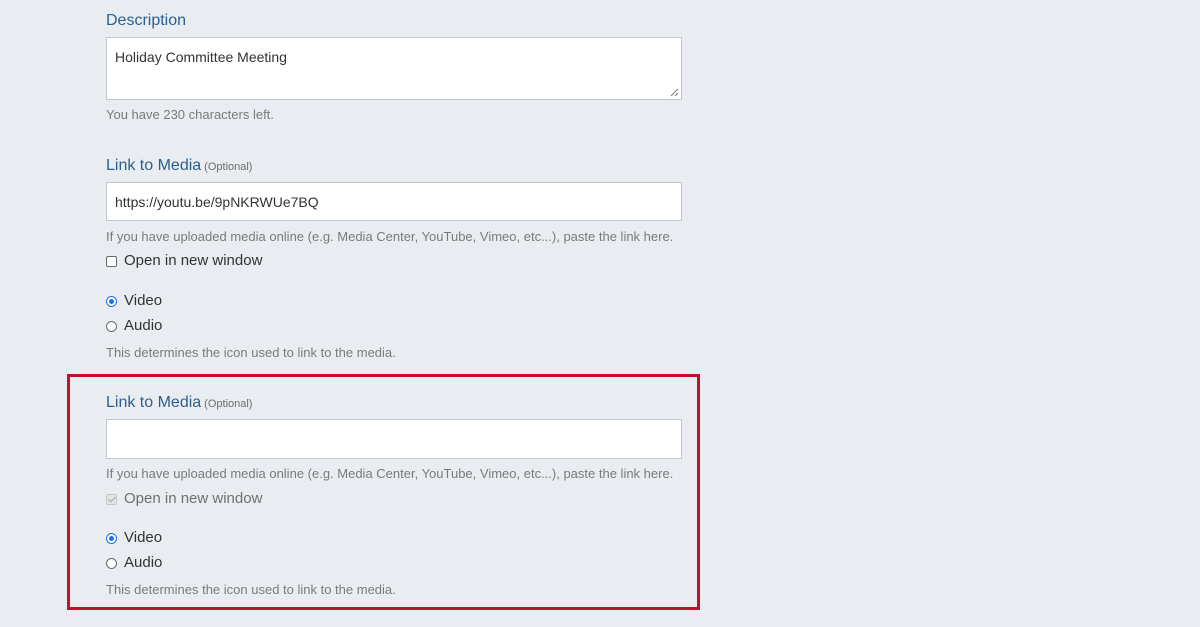 The height and width of the screenshot is (627, 1200). Describe the element at coordinates (228, 404) in the screenshot. I see `optional-tag-2: (Optional)` at that location.